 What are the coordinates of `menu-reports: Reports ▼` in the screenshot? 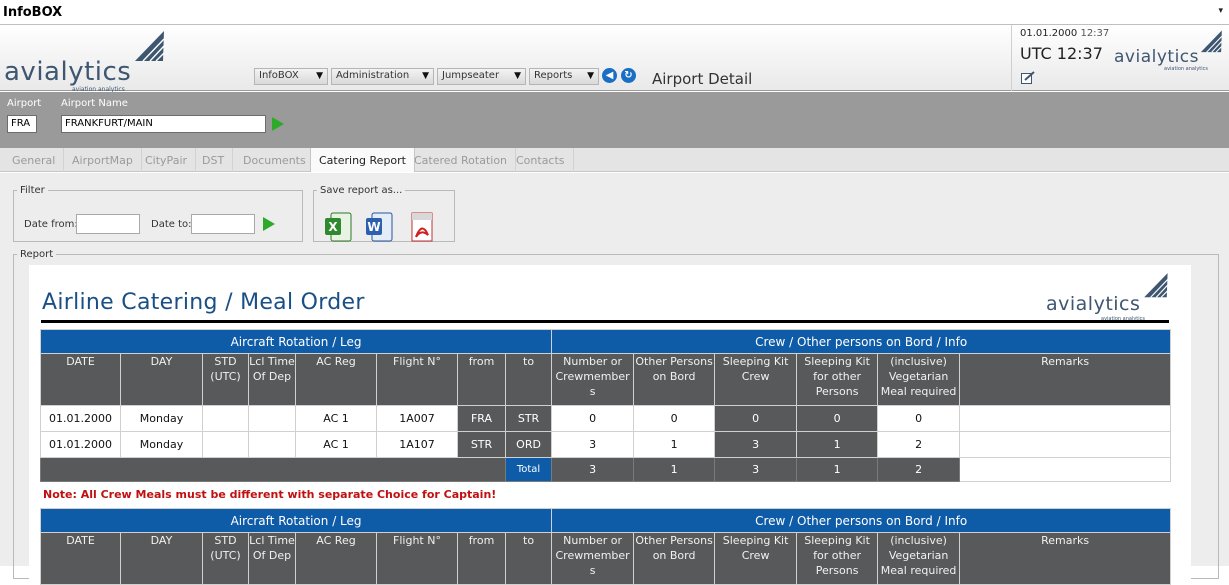 It's located at (564, 76).